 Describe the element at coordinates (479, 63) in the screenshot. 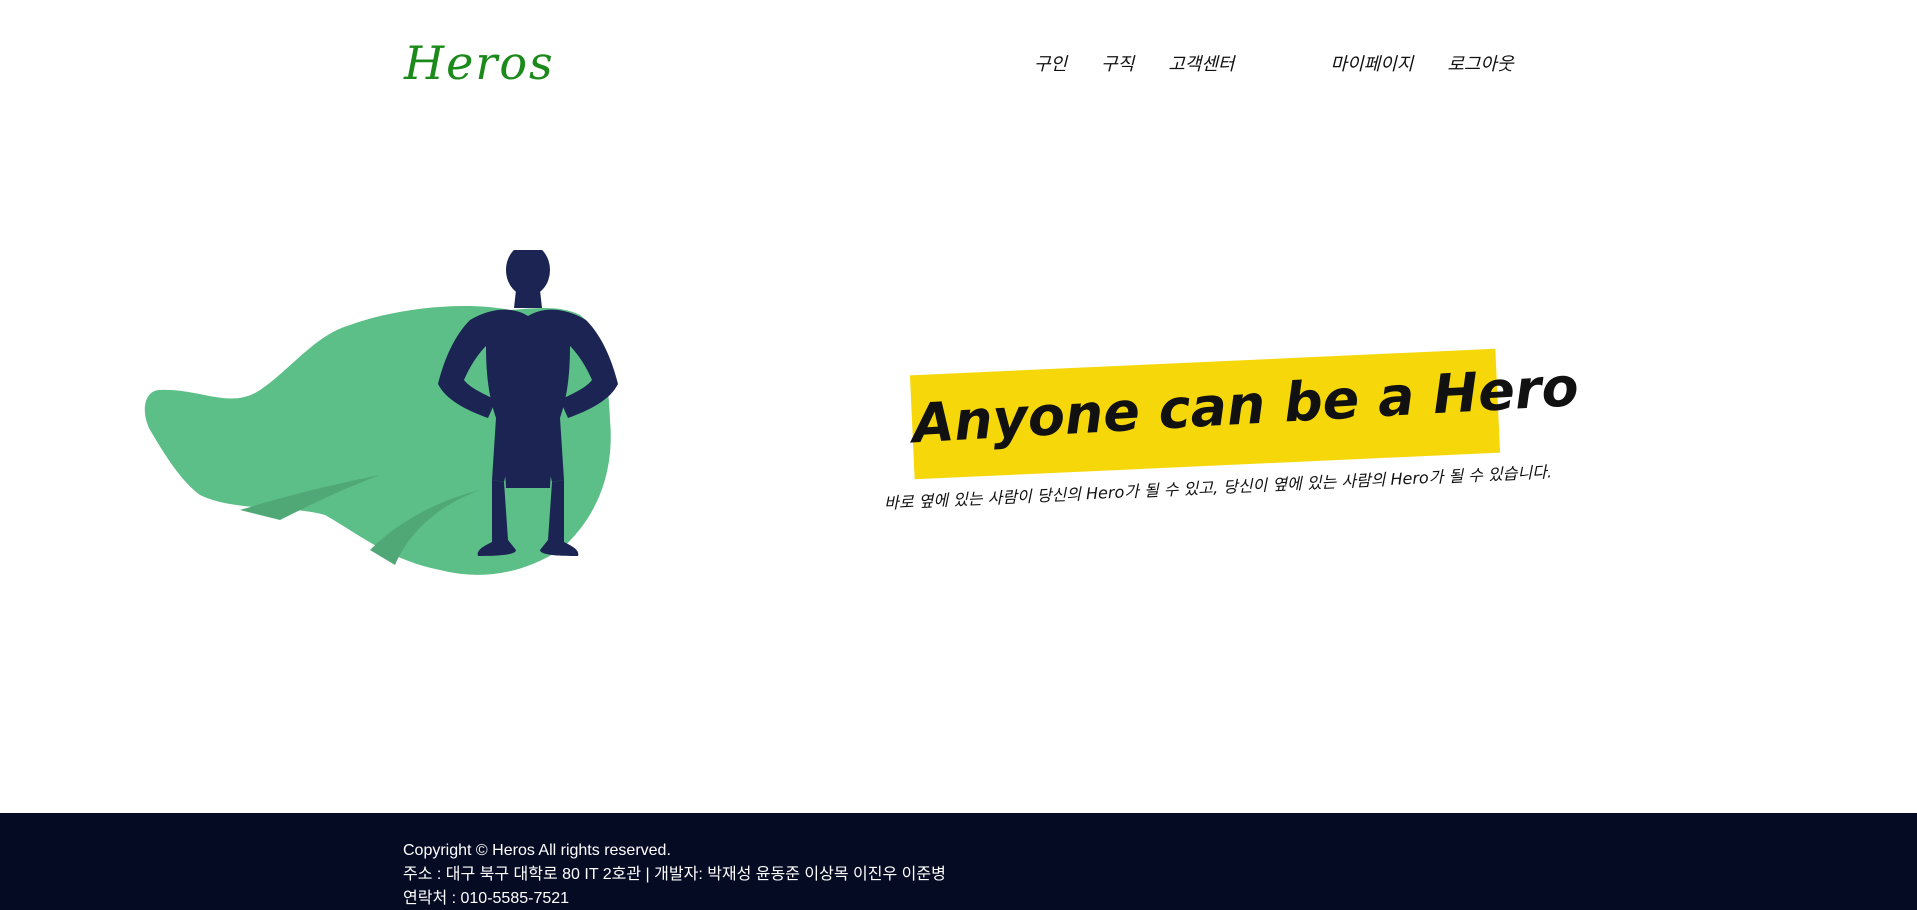

I see `logo-link: Heros` at that location.